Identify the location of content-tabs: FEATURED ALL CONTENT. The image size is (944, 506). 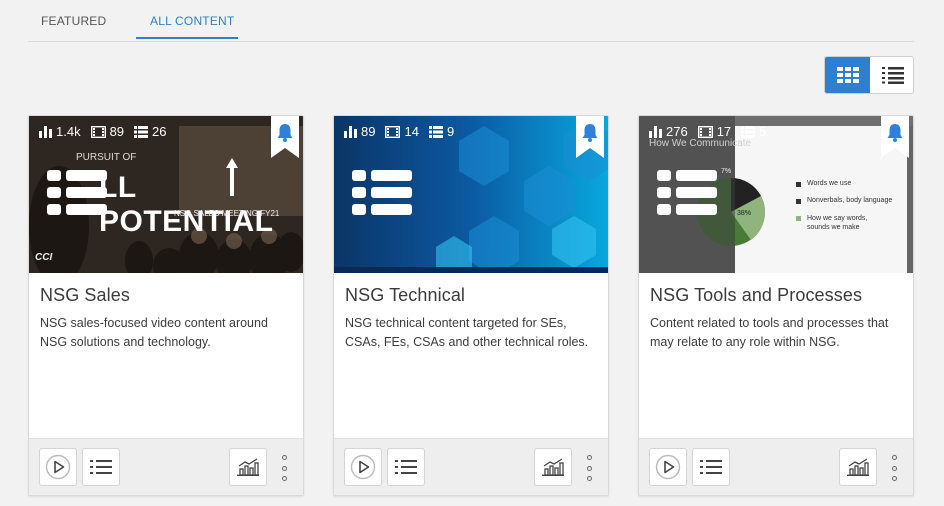
(471, 21).